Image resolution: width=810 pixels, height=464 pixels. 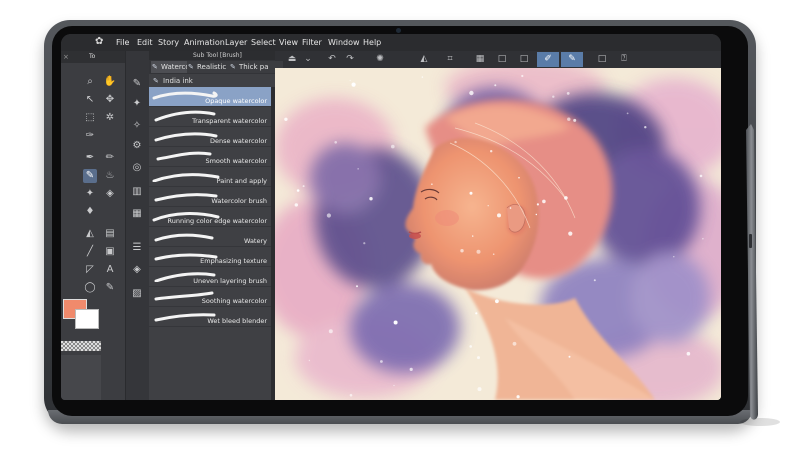 What do you see at coordinates (372, 42) in the screenshot?
I see `menu-help: Help` at bounding box center [372, 42].